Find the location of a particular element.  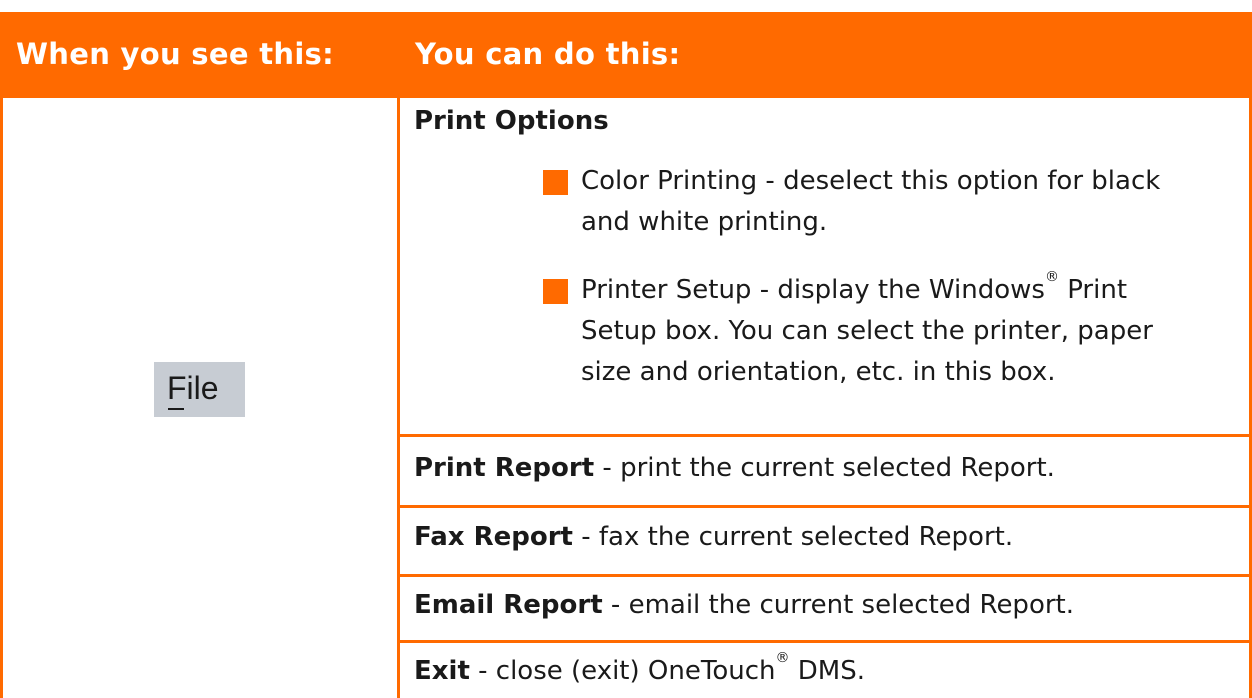

table-border-left is located at coordinates (1, 398).